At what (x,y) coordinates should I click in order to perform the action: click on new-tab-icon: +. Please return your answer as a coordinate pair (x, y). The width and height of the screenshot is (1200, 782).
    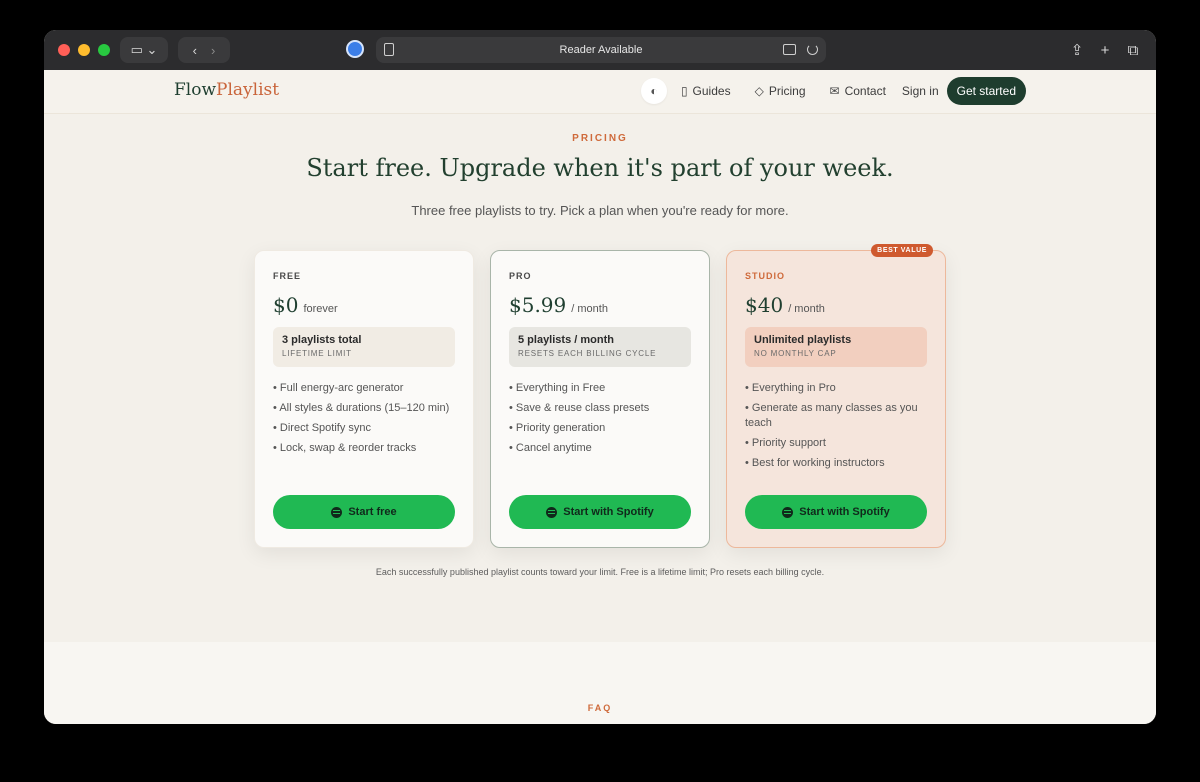
    Looking at the image, I should click on (1105, 50).